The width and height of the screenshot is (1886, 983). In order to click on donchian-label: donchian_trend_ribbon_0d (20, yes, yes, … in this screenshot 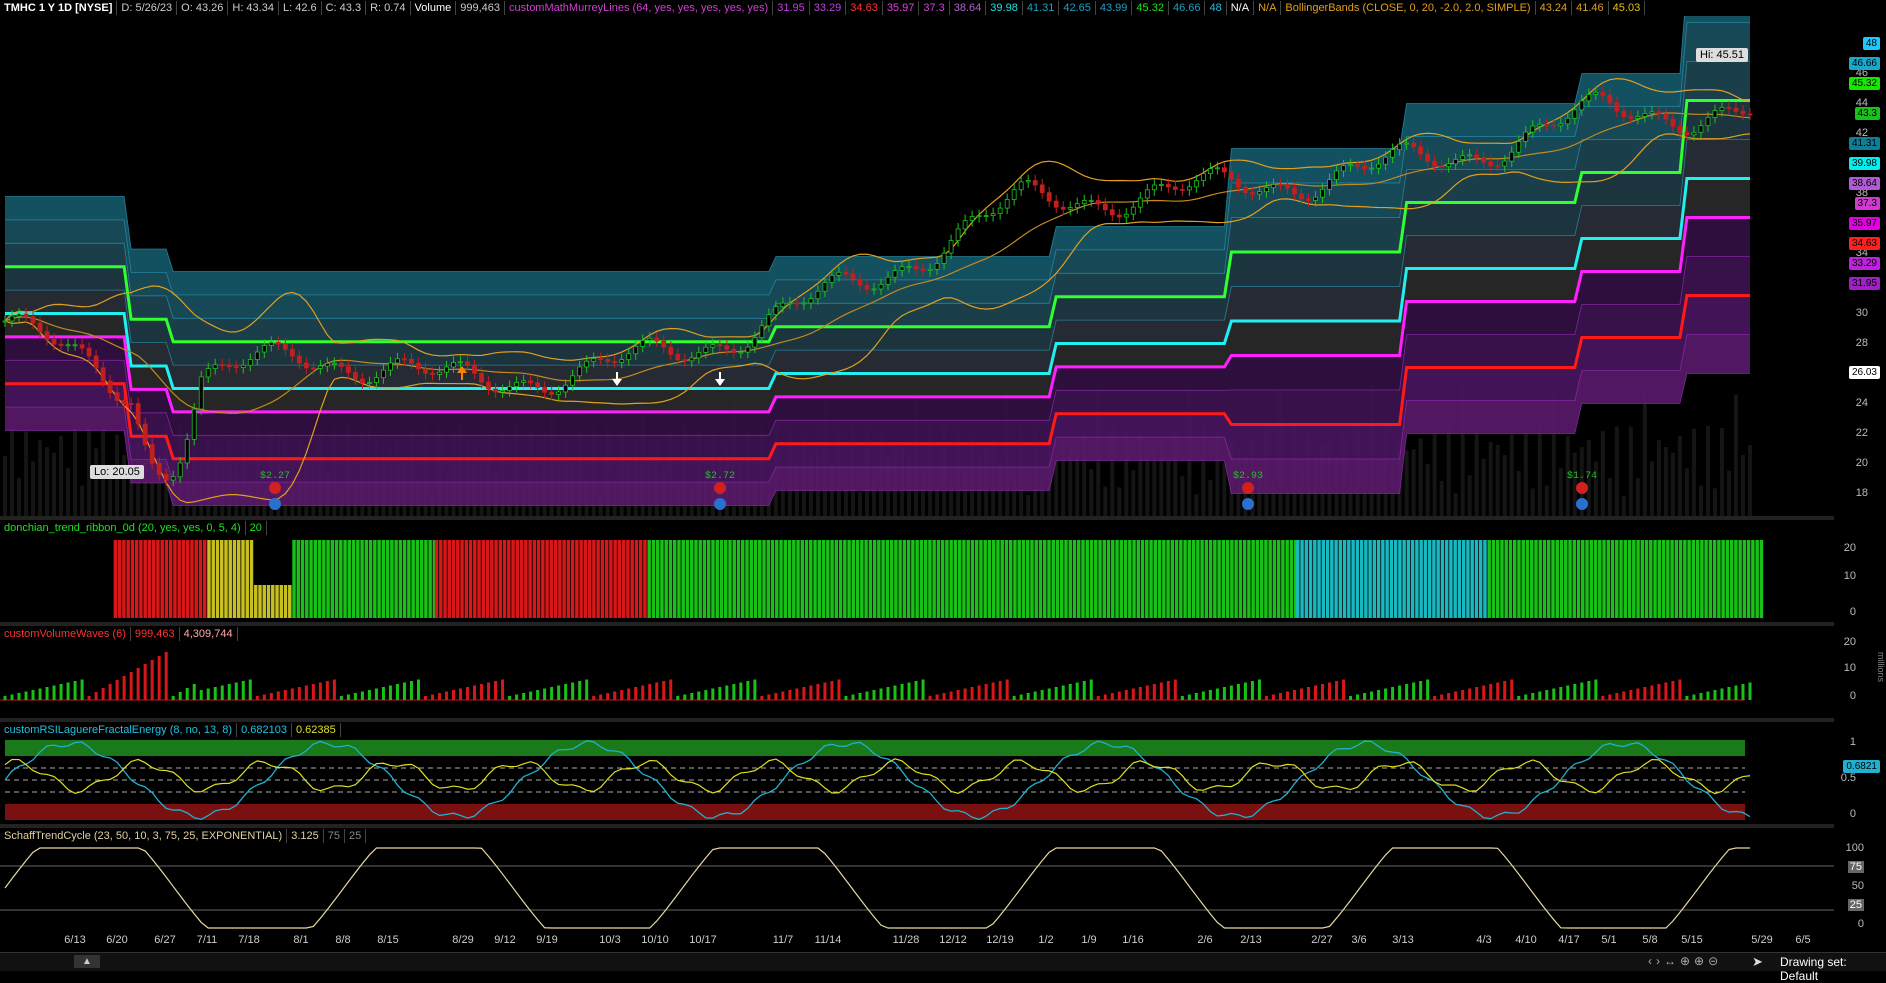, I will do `click(123, 528)`.